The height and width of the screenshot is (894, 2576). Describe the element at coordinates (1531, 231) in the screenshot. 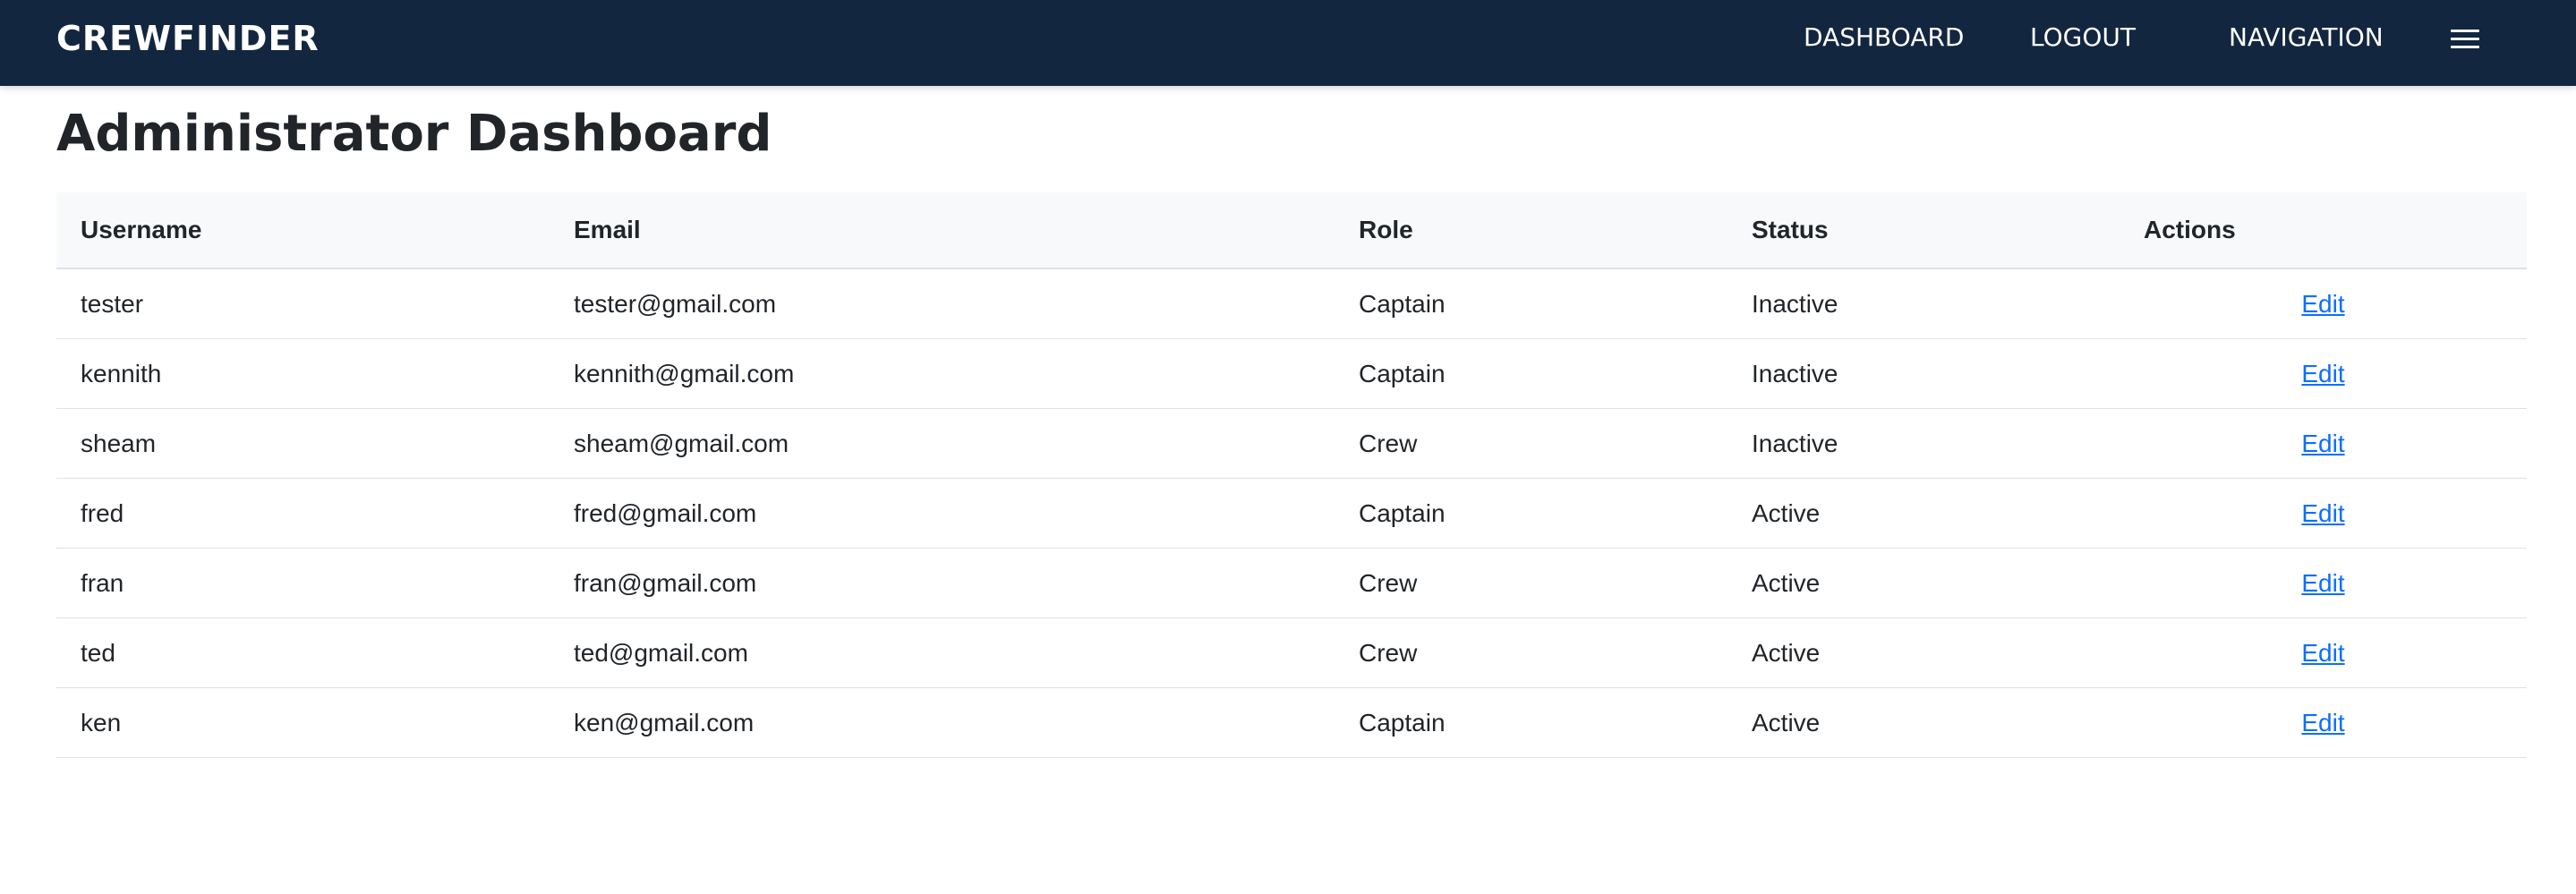

I see `column-header-role: Role` at that location.